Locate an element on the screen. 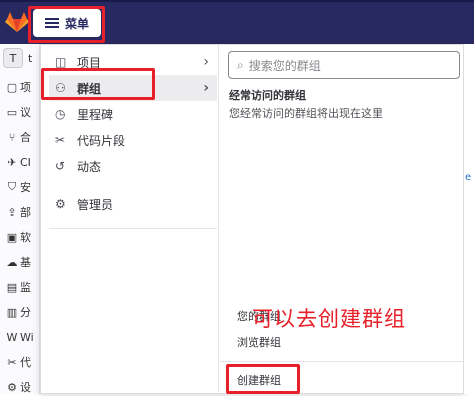  submenu-footer-separator is located at coordinates (342, 361).